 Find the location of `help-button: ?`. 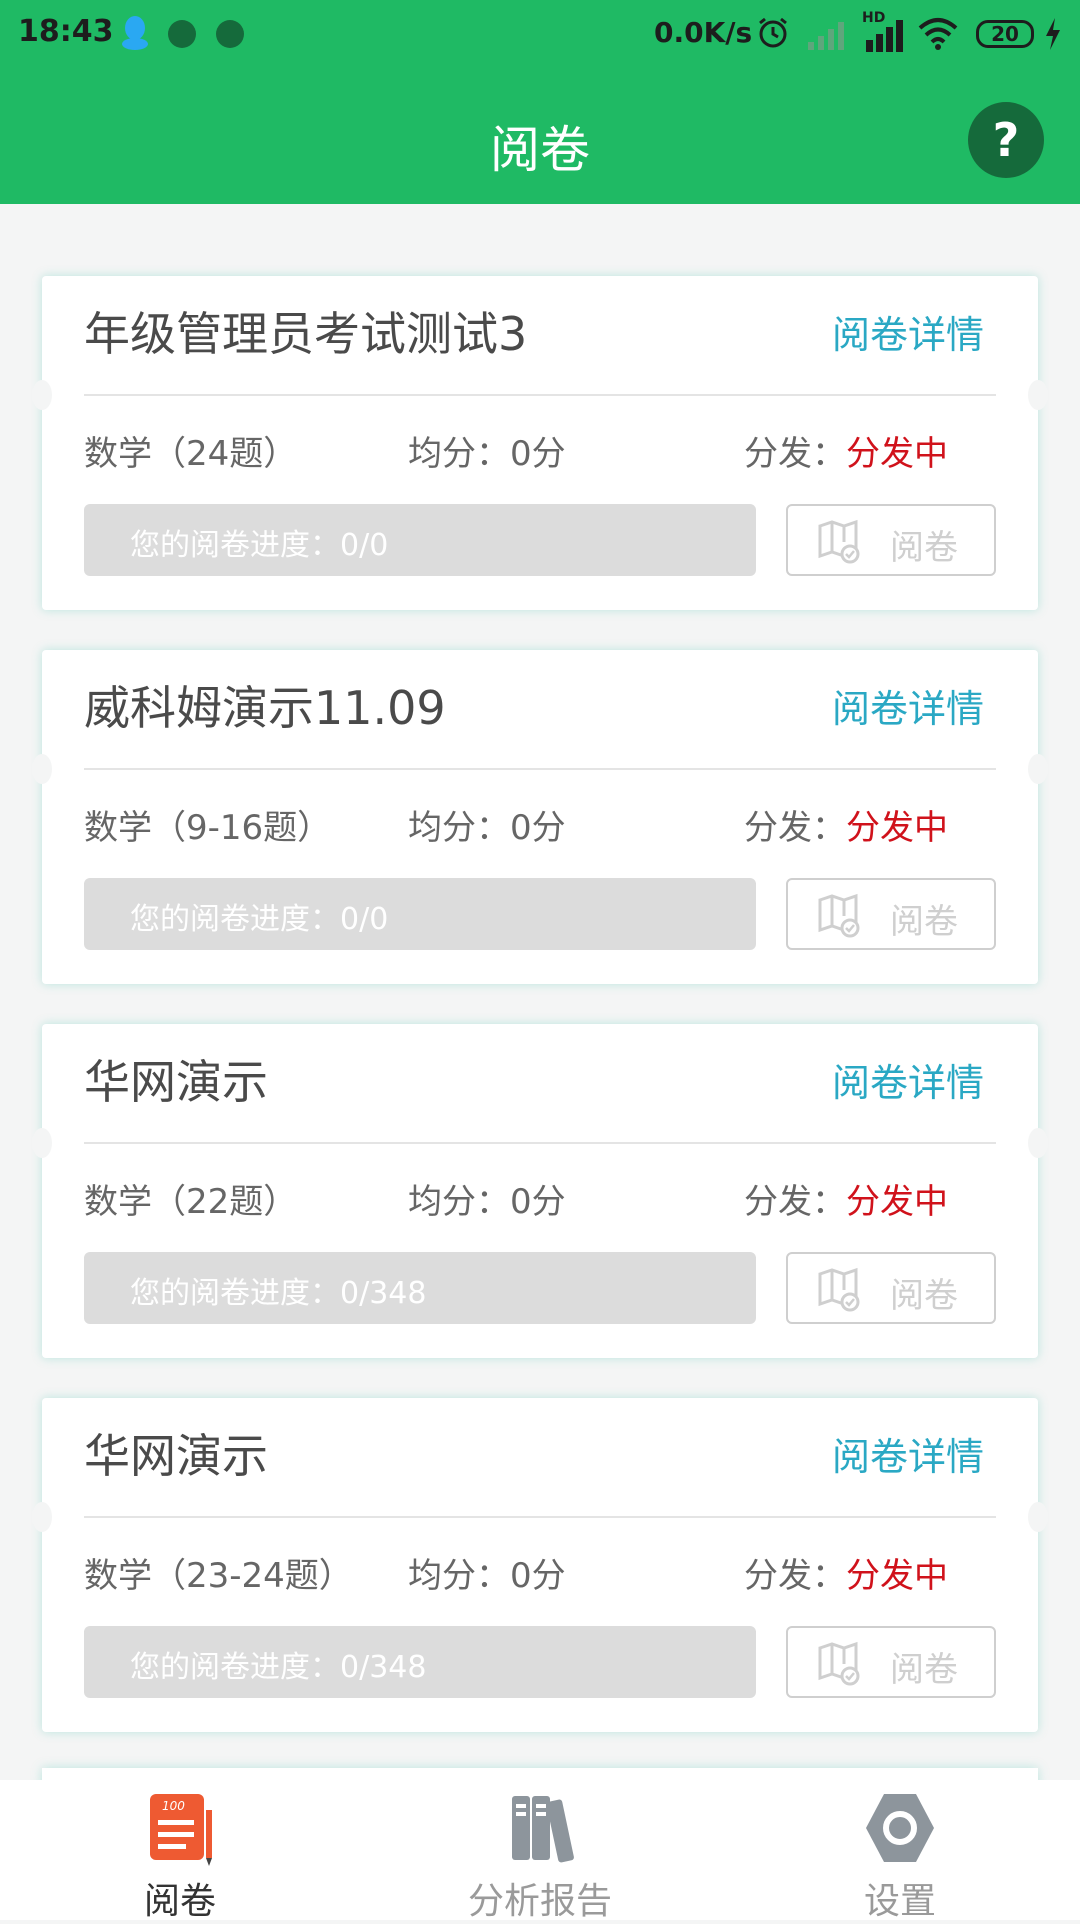

help-button: ? is located at coordinates (1006, 140).